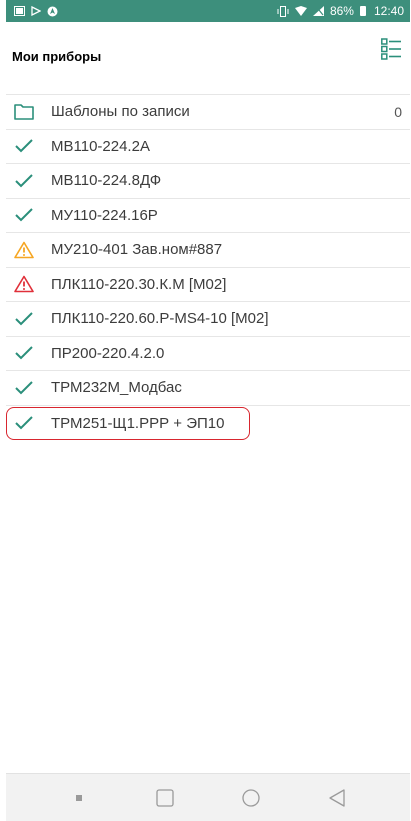  I want to click on menu-dot-button, so click(79, 798).